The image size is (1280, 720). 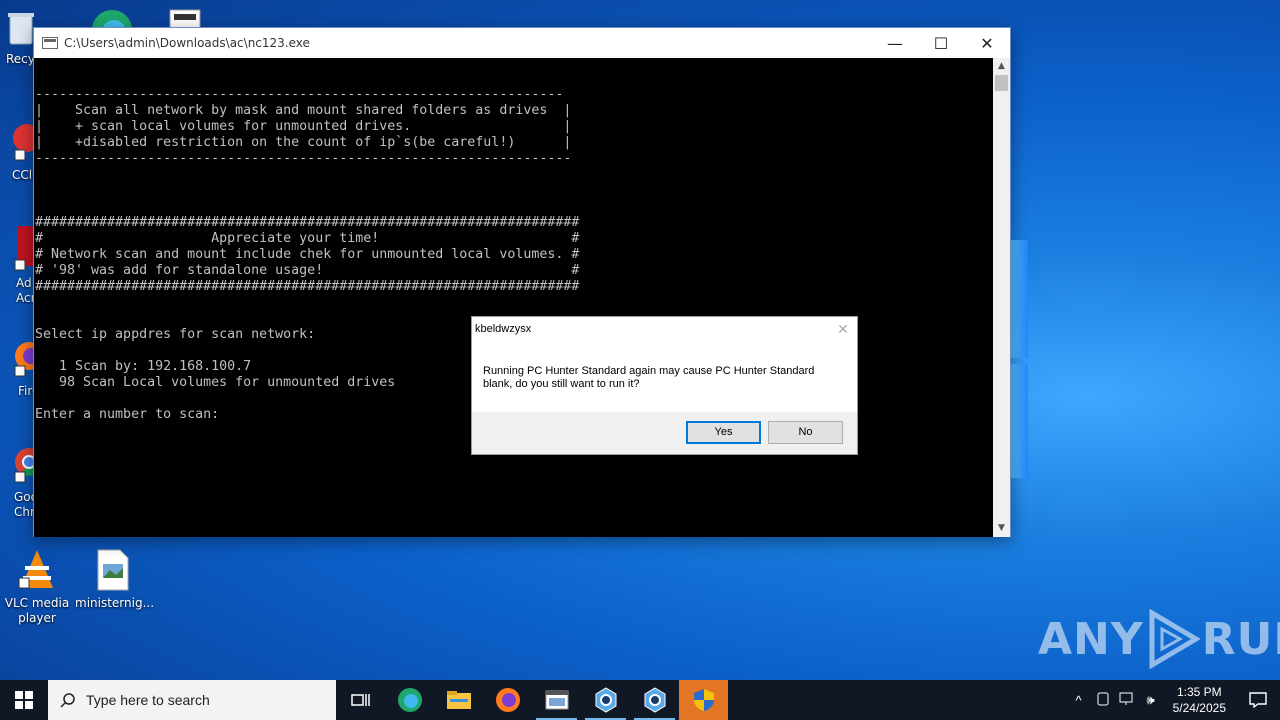 I want to click on system-tray: ^ 🕪 1:35 PM 5/24/2025, so click(x=1173, y=700).